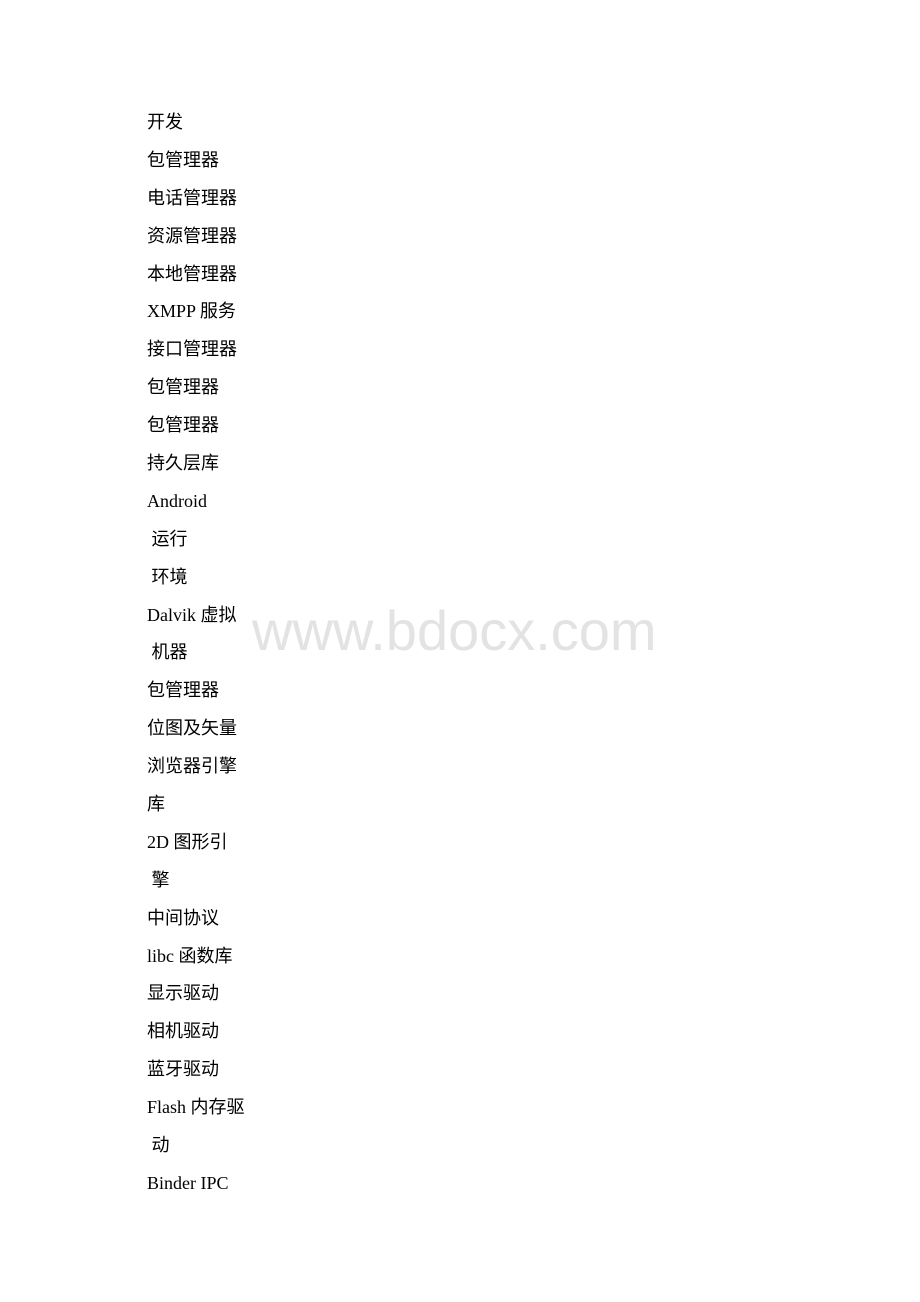 The width and height of the screenshot is (920, 1302). What do you see at coordinates (177, 500) in the screenshot?
I see `text-line: Android` at bounding box center [177, 500].